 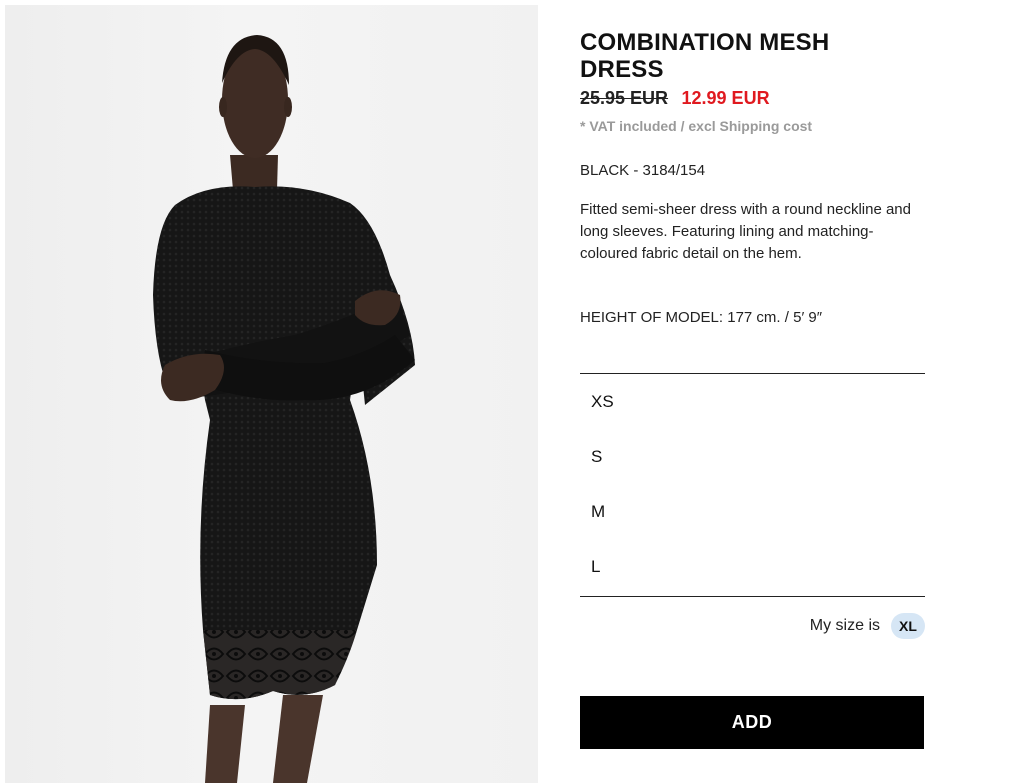 I want to click on size-advisor: My size is XL, so click(x=867, y=626).